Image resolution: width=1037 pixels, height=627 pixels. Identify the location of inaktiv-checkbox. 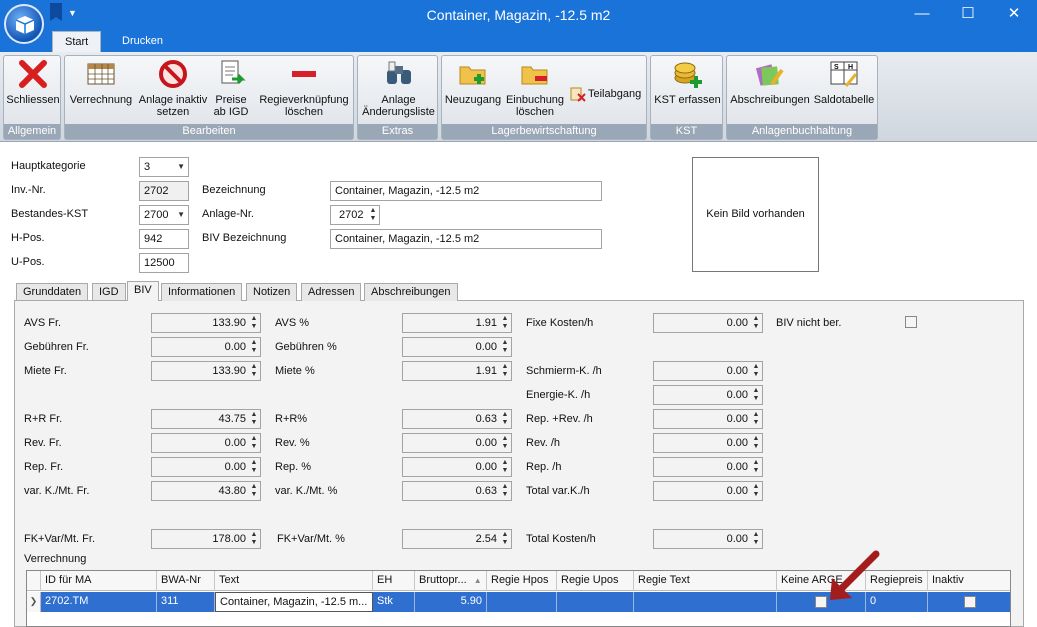
(970, 602).